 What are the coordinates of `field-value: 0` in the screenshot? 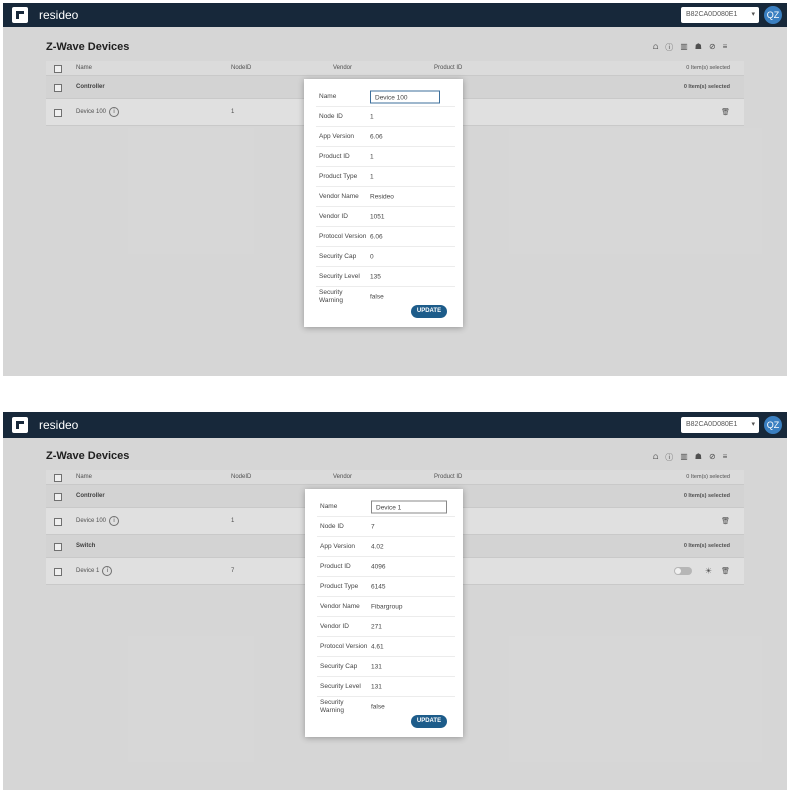 It's located at (372, 256).